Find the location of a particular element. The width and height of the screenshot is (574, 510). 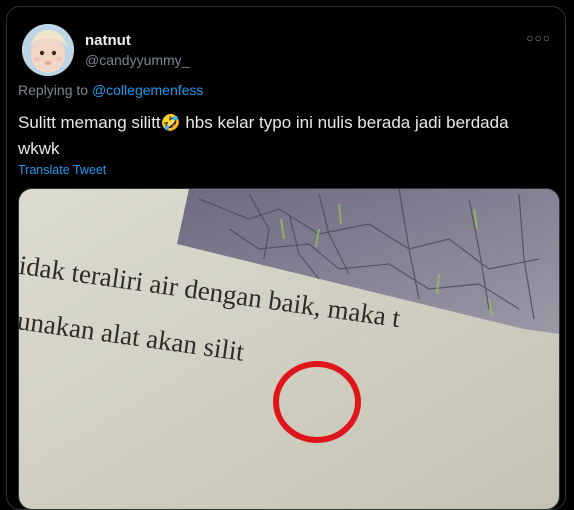

translate-tweet-link: Translate Tweet is located at coordinates (62, 170).